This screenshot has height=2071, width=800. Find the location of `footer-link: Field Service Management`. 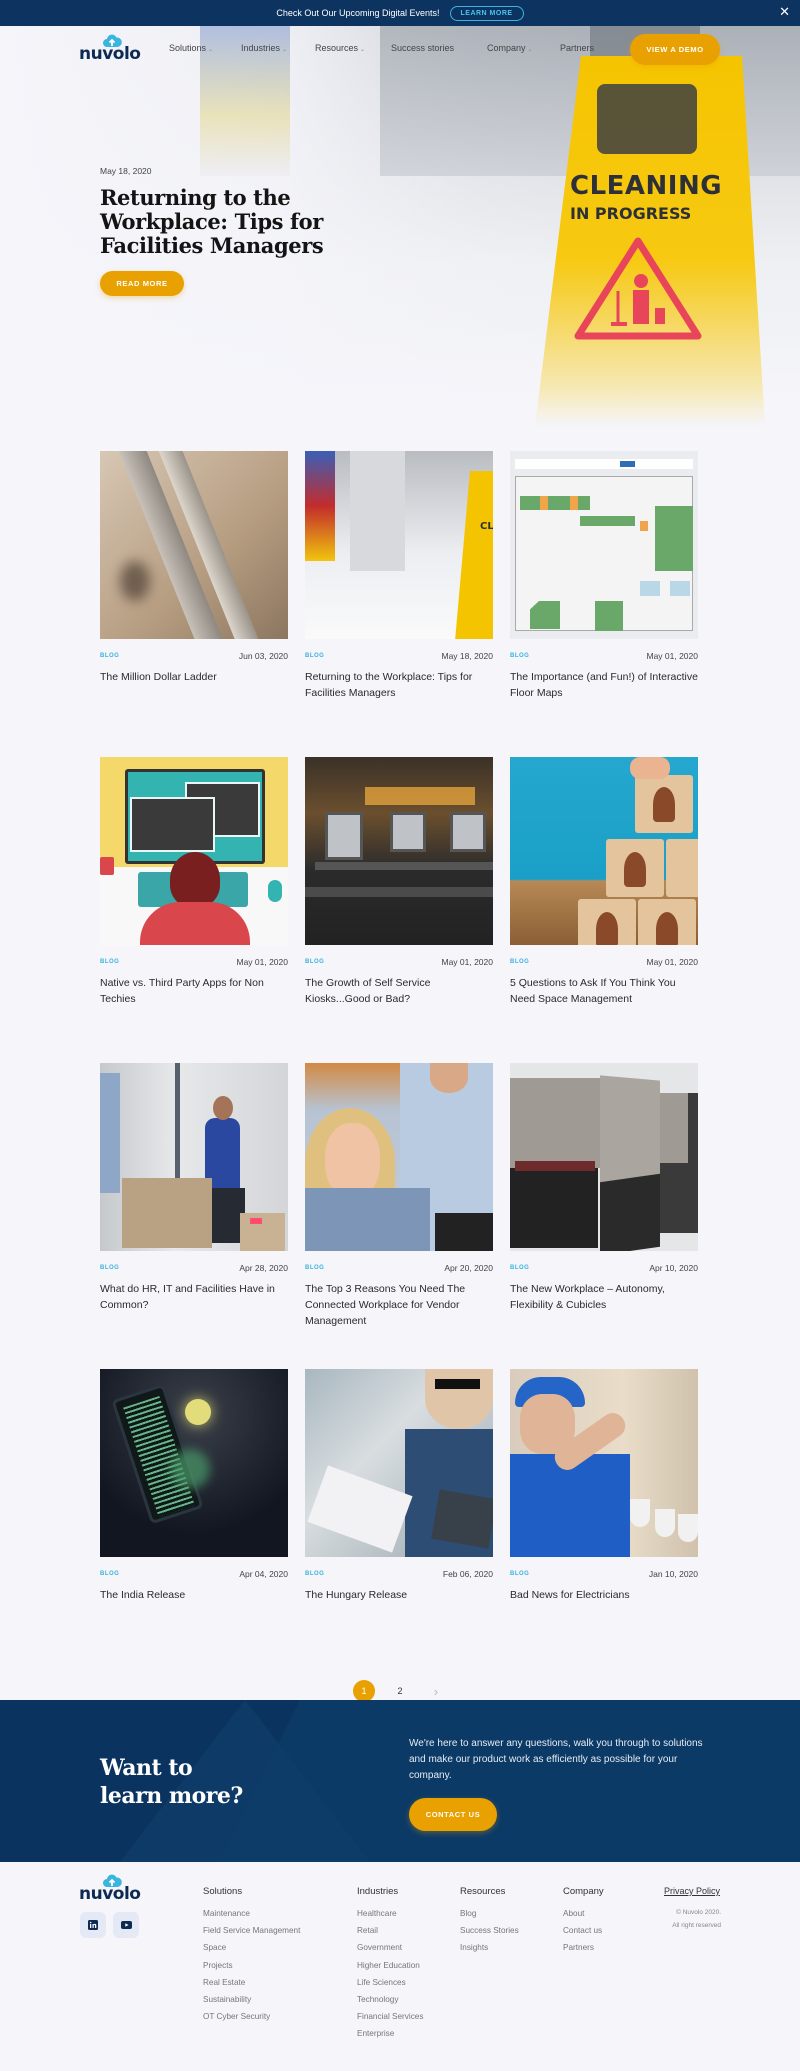

footer-link: Field Service Management is located at coordinates (251, 1930).